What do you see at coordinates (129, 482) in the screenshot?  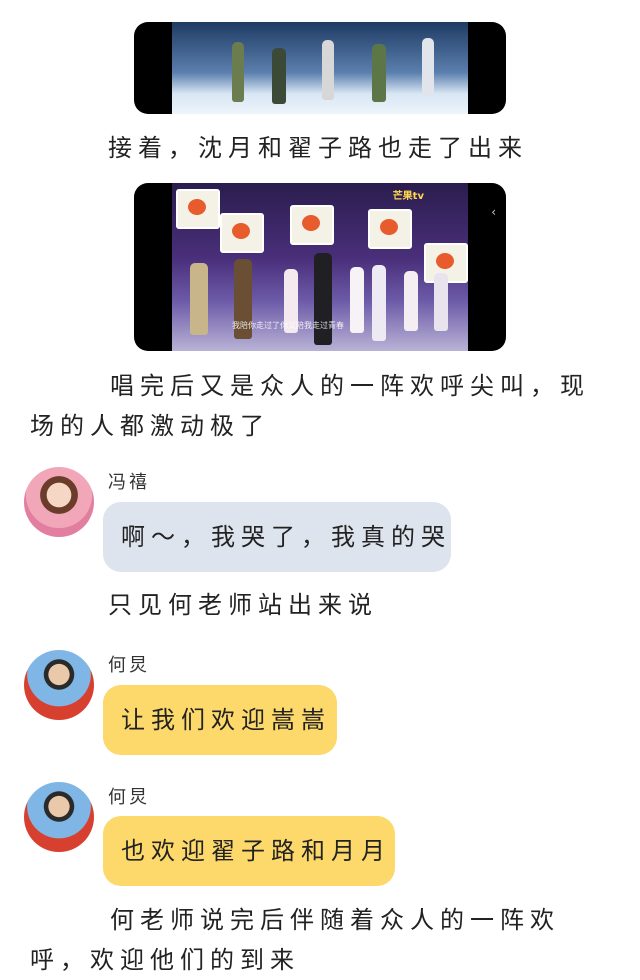 I see `sender-name: 冯禧` at bounding box center [129, 482].